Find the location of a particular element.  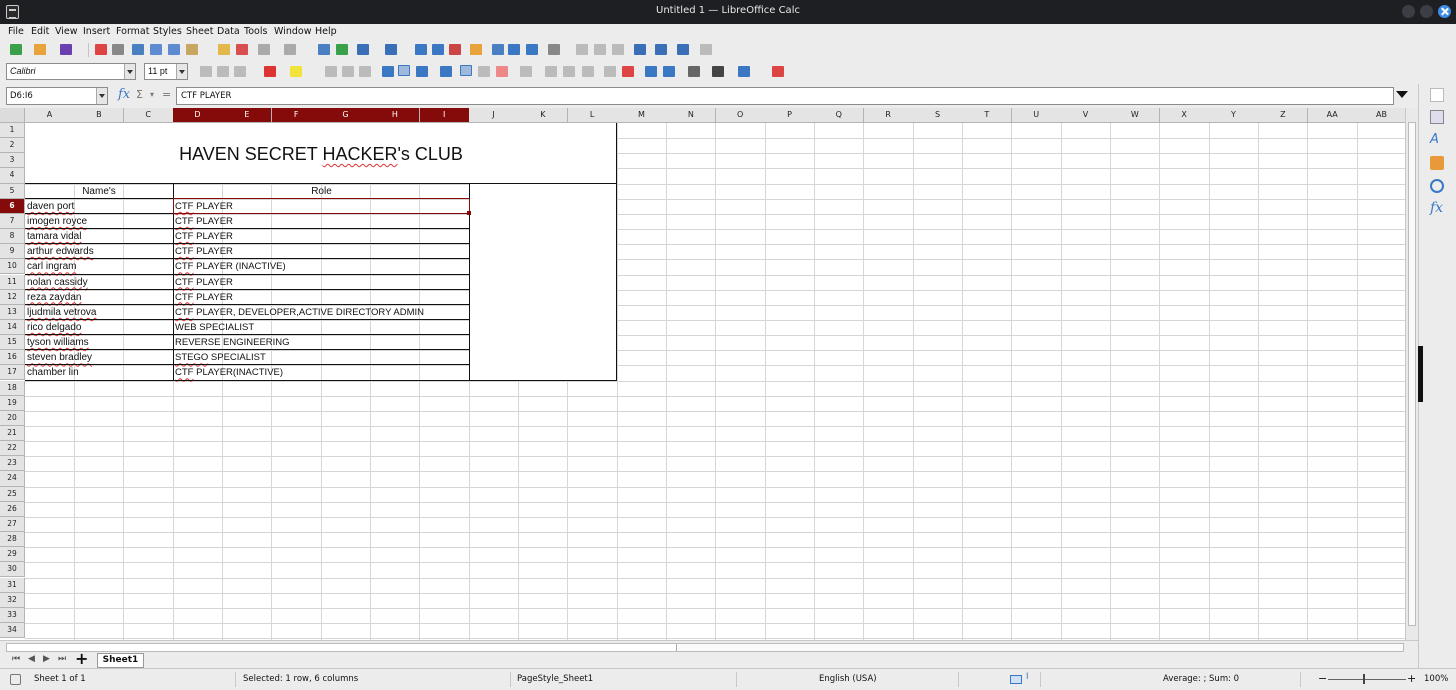

column-header: U is located at coordinates (1036, 115).